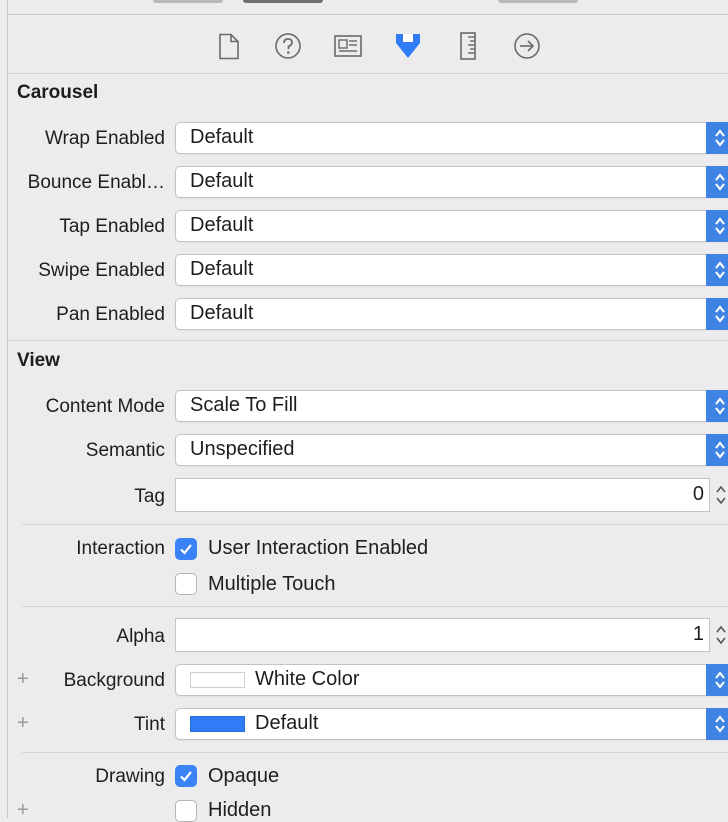 This screenshot has width=728, height=822. I want to click on connections-icon, so click(527, 46).